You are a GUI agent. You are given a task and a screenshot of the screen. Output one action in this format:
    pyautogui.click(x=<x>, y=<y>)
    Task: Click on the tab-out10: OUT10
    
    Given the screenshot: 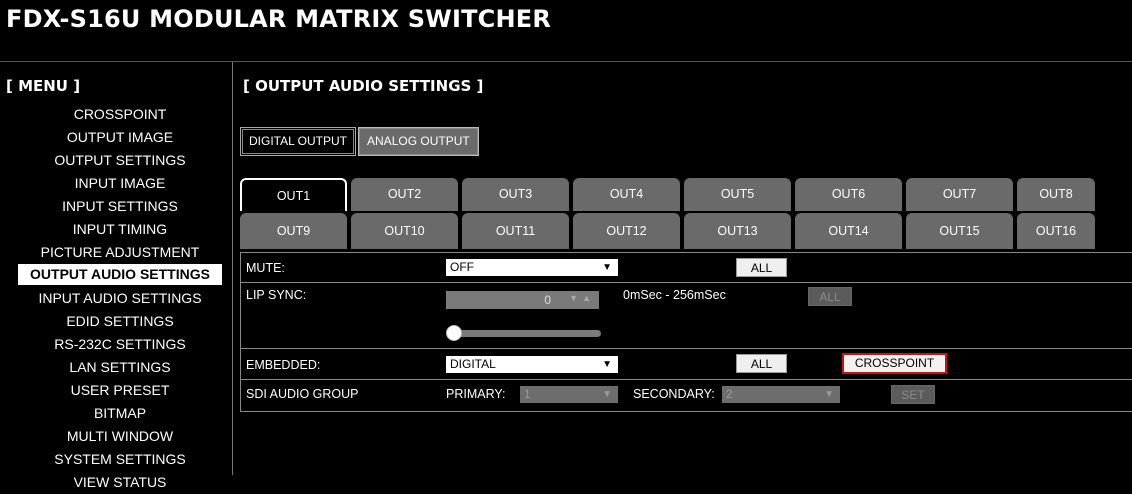 What is the action you would take?
    pyautogui.click(x=404, y=231)
    